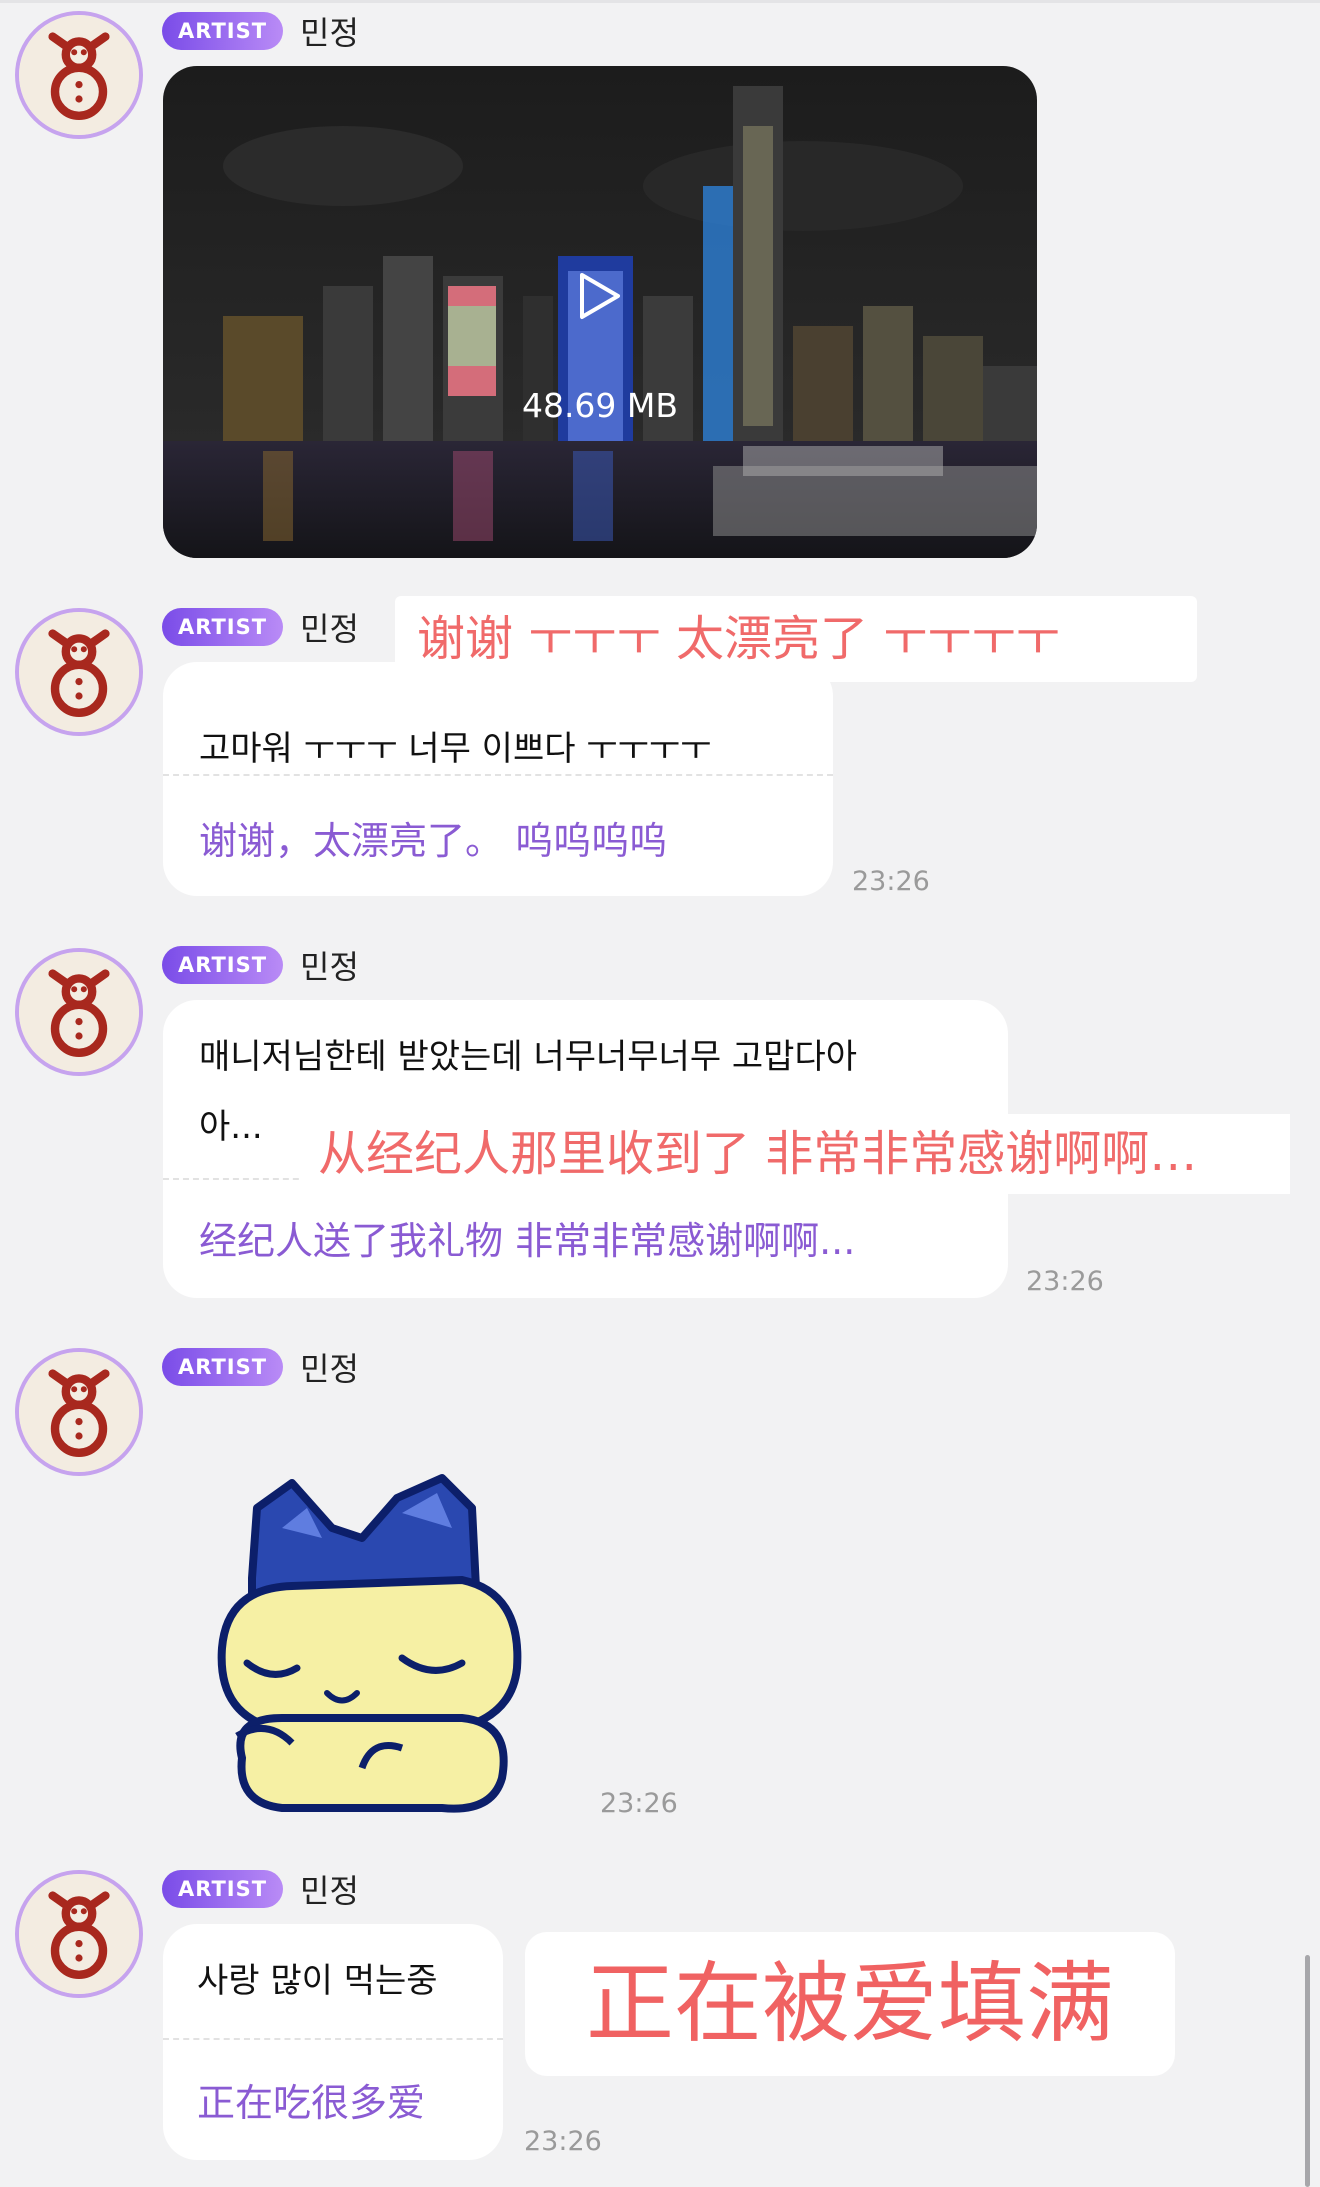 This screenshot has width=1320, height=2187. Describe the element at coordinates (317, 1981) in the screenshot. I see `message-original-text: 사랑 많이 먹는중` at that location.